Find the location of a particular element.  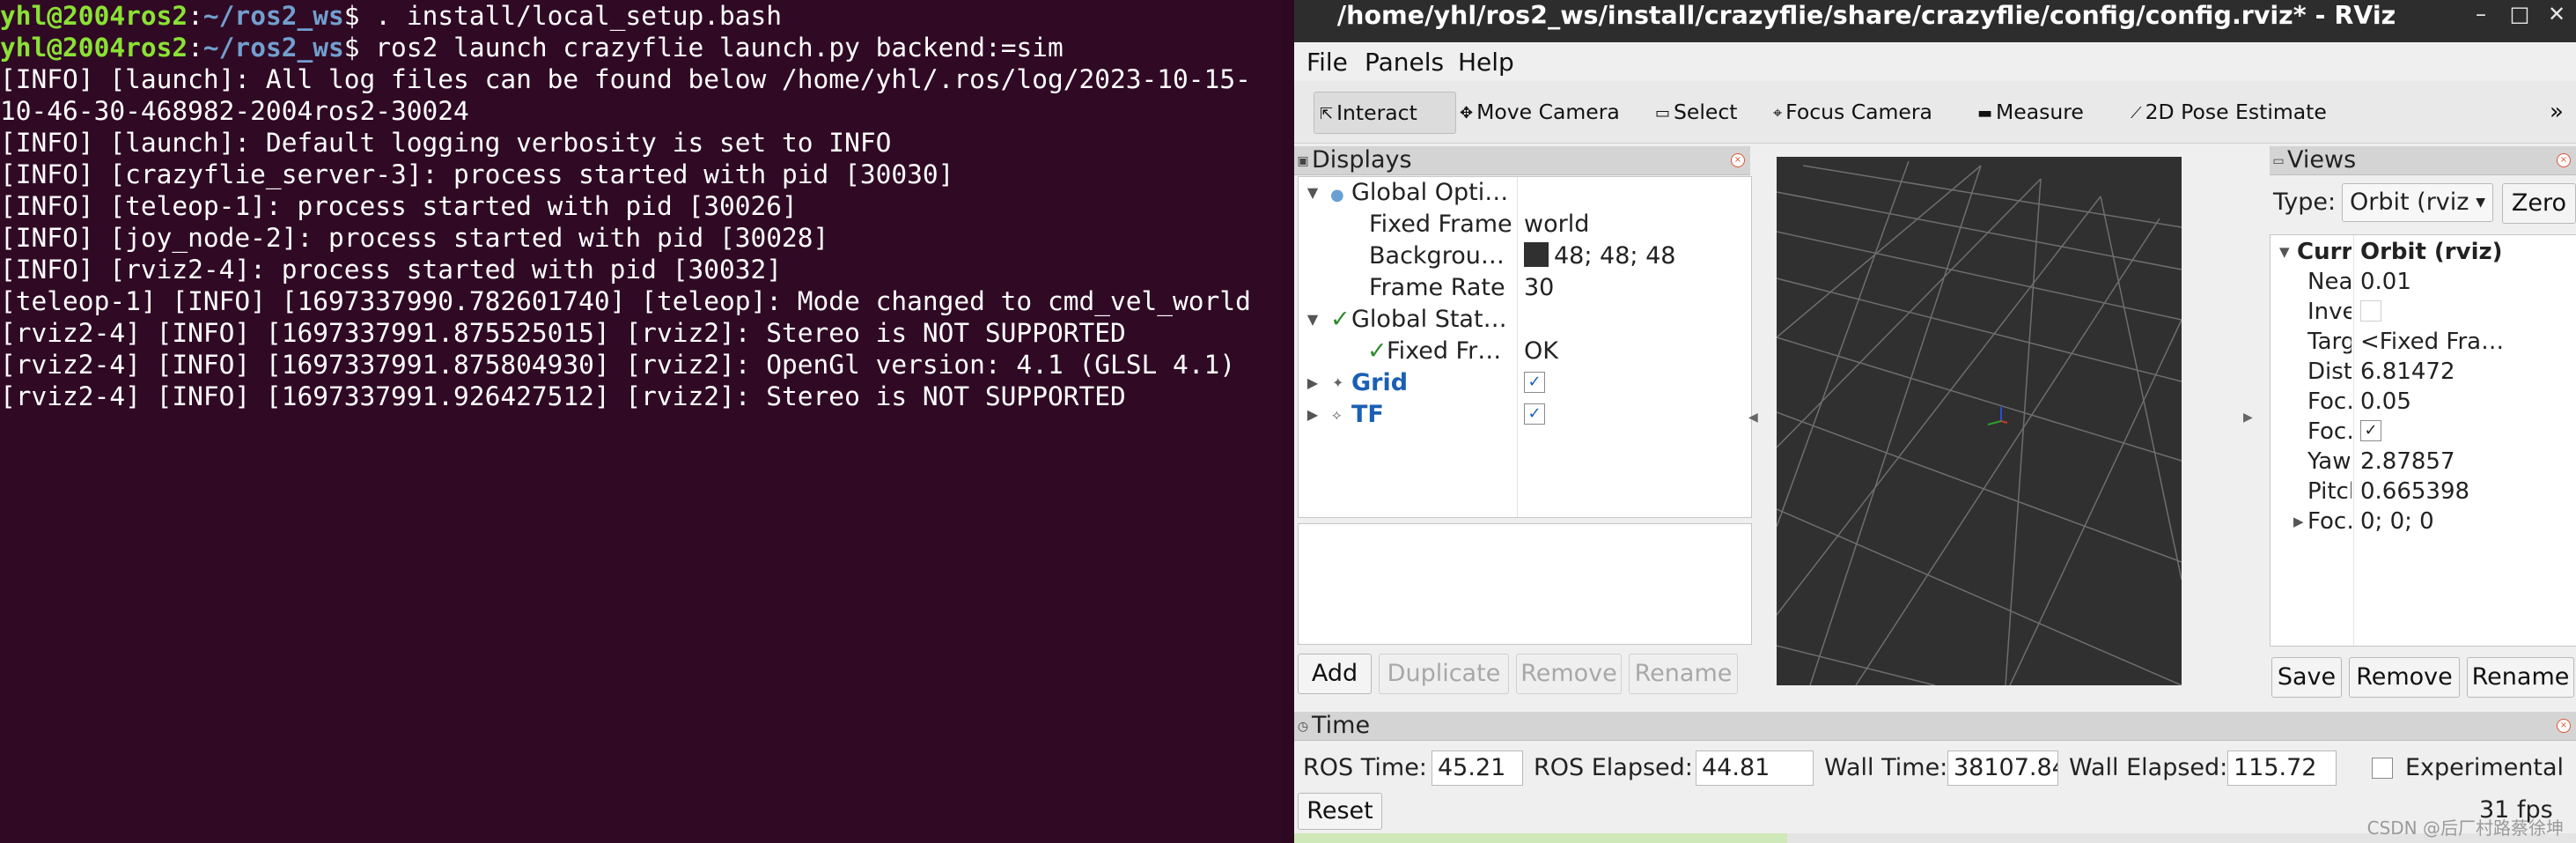

row-value: 2.87857 is located at coordinates (2467, 462).